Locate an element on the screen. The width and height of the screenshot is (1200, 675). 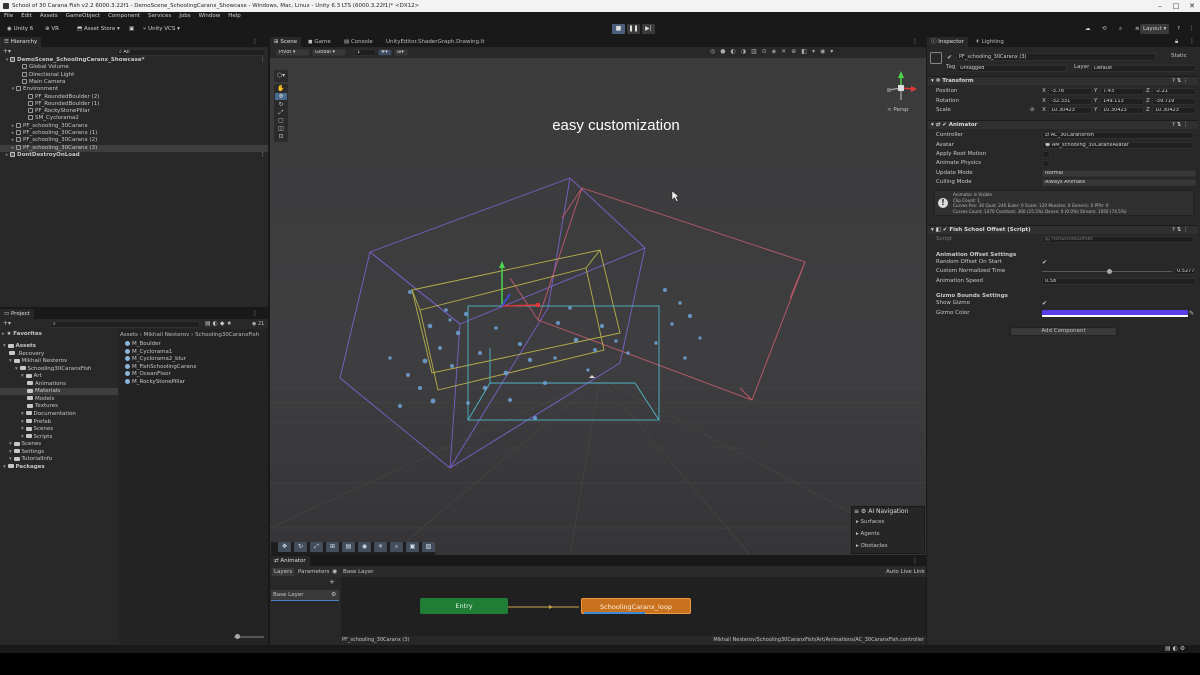
account-button: ◉ Unity 6 is located at coordinates (20, 29).